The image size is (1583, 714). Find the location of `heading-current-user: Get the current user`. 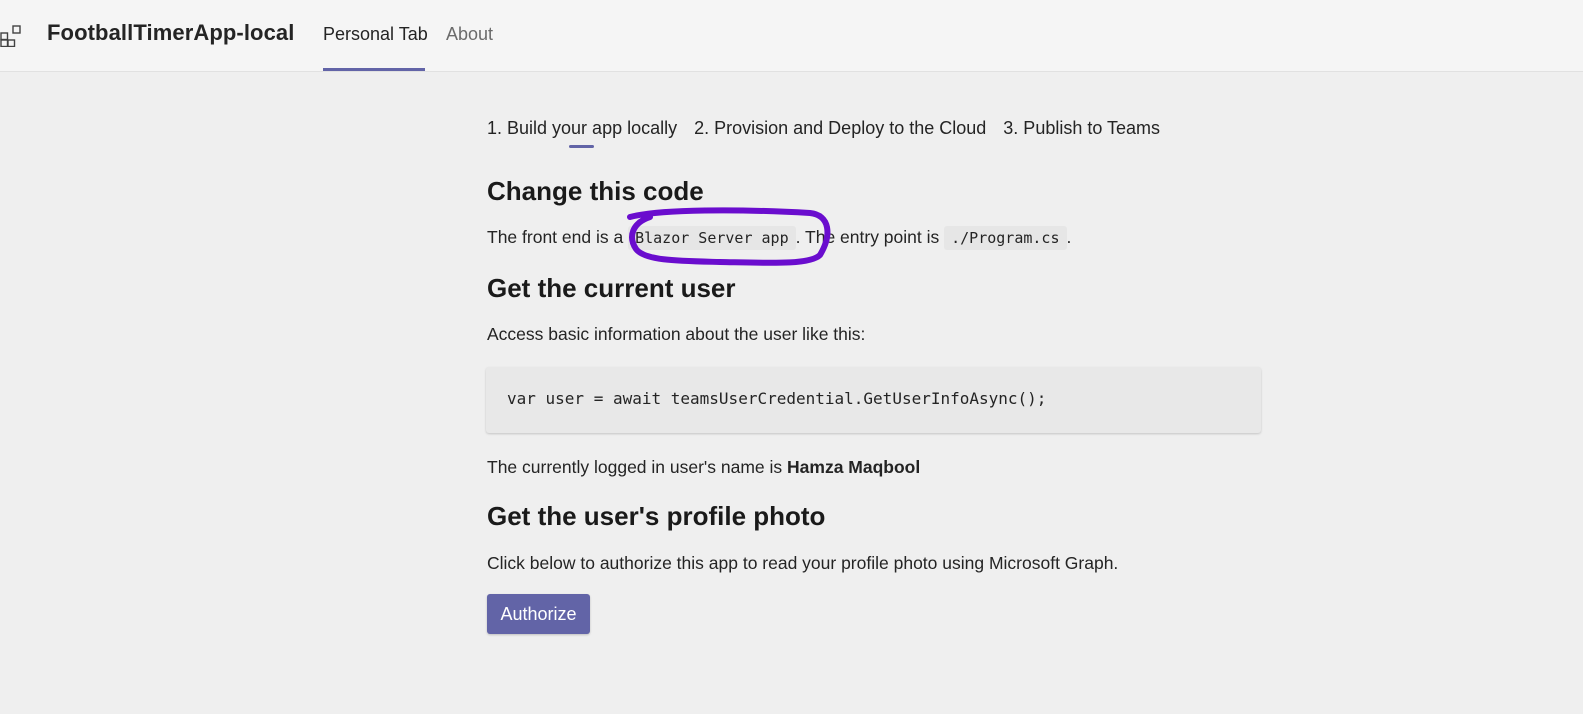

heading-current-user: Get the current user is located at coordinates (611, 288).